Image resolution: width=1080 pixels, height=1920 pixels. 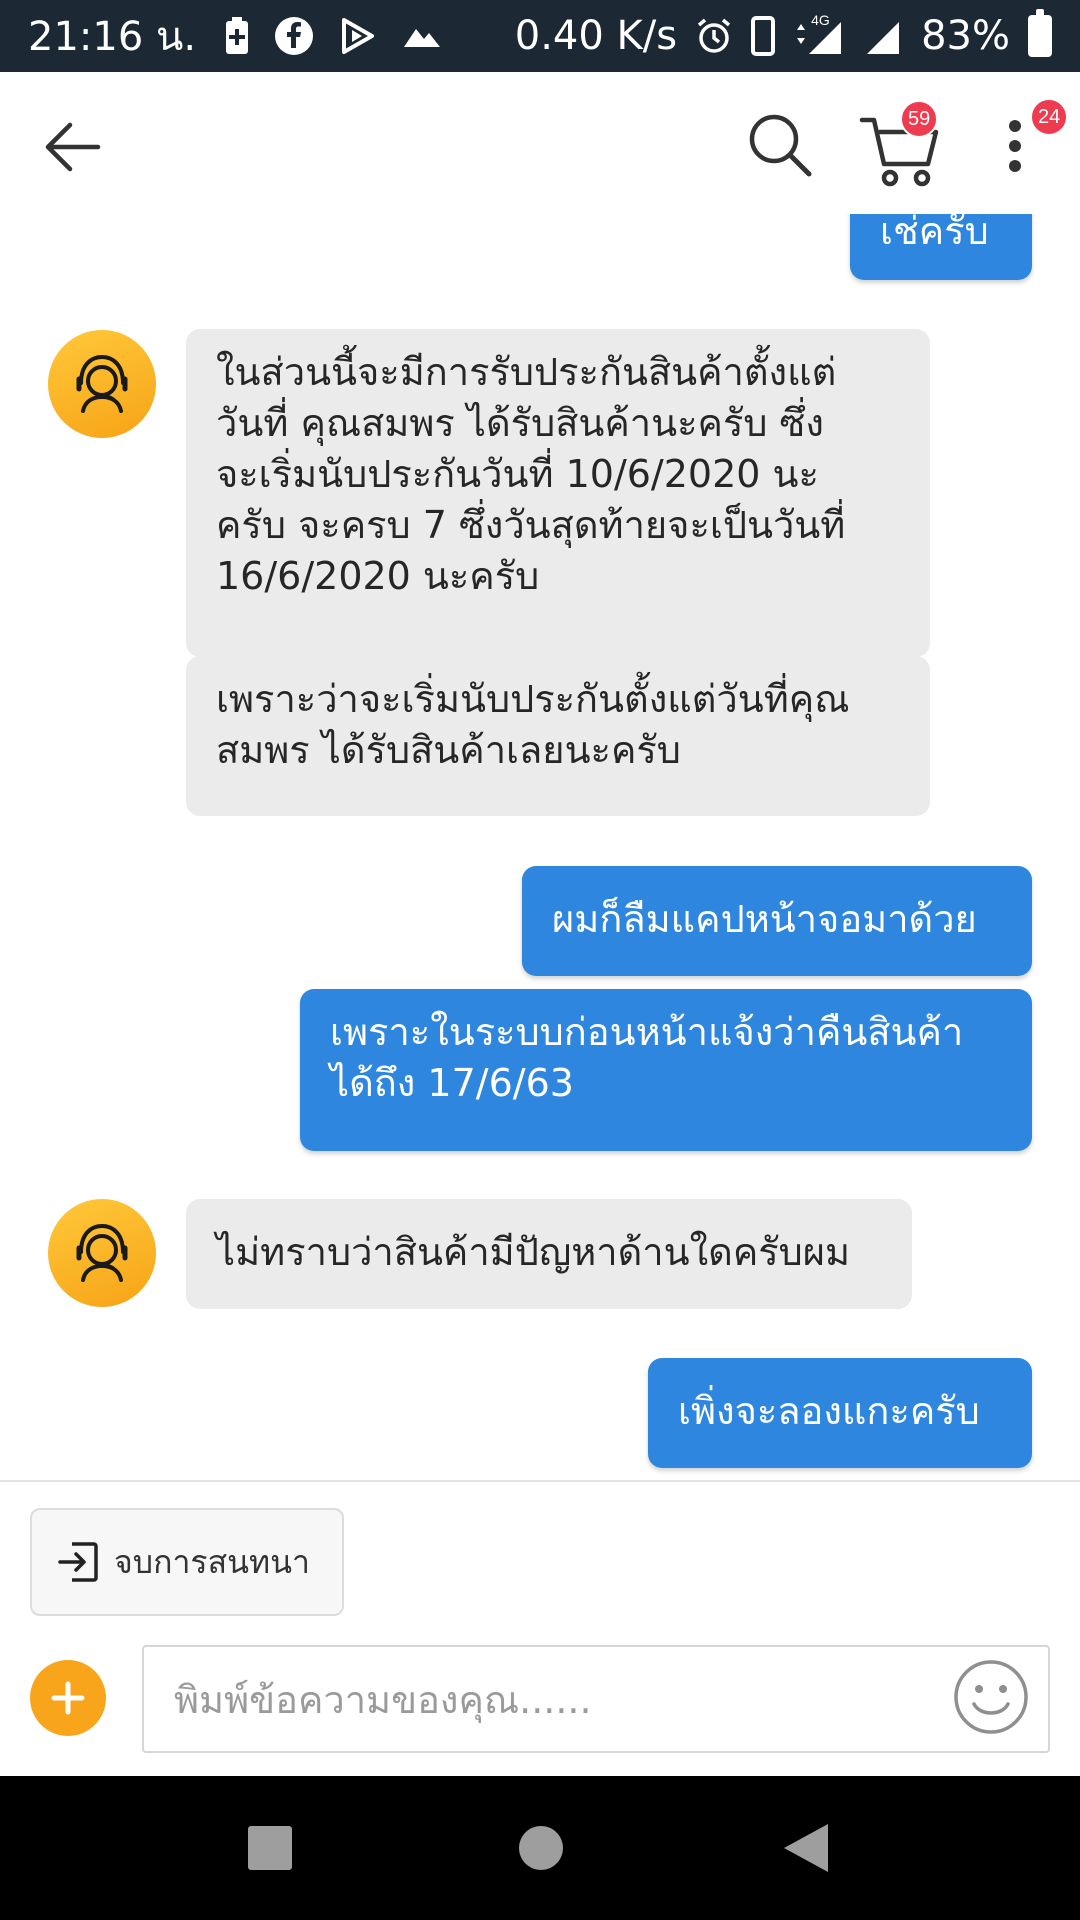 What do you see at coordinates (540, 1481) in the screenshot?
I see `composer-divider` at bounding box center [540, 1481].